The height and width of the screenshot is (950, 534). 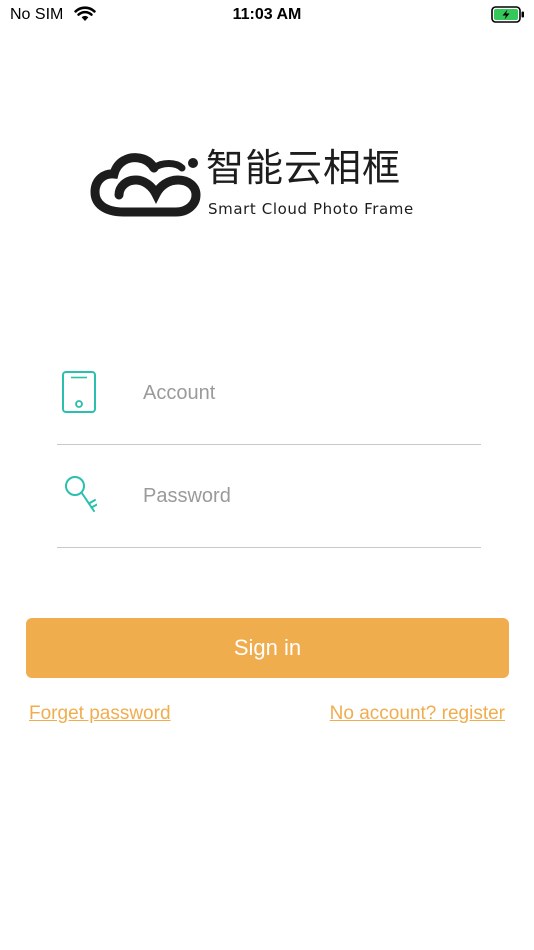 I want to click on account-input, so click(x=303, y=393).